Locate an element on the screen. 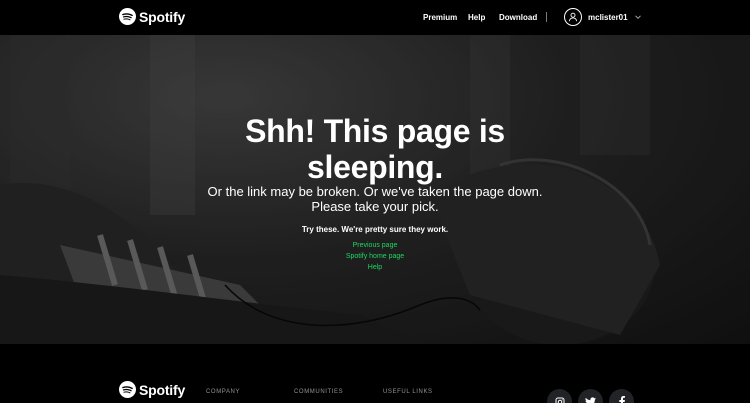  footer-spotify-logo: Spotify is located at coordinates (152, 389).